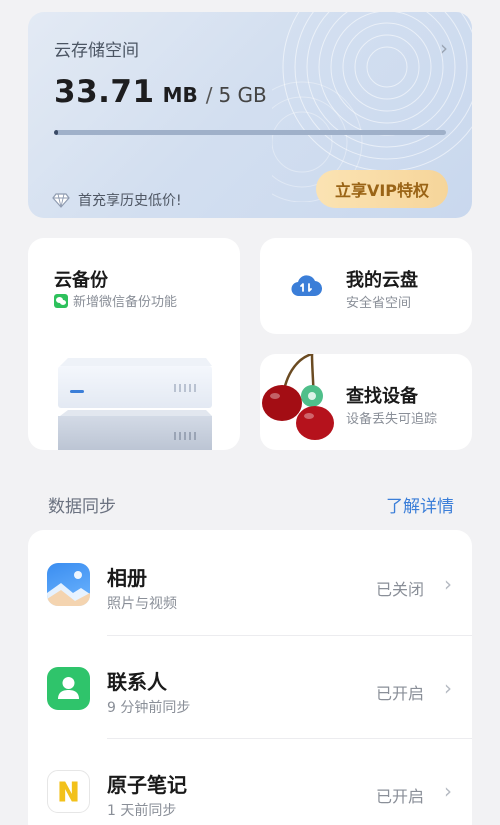 This screenshot has width=500, height=825. What do you see at coordinates (392, 419) in the screenshot?
I see `find-device-subtitle: 设备丢失可追踪` at bounding box center [392, 419].